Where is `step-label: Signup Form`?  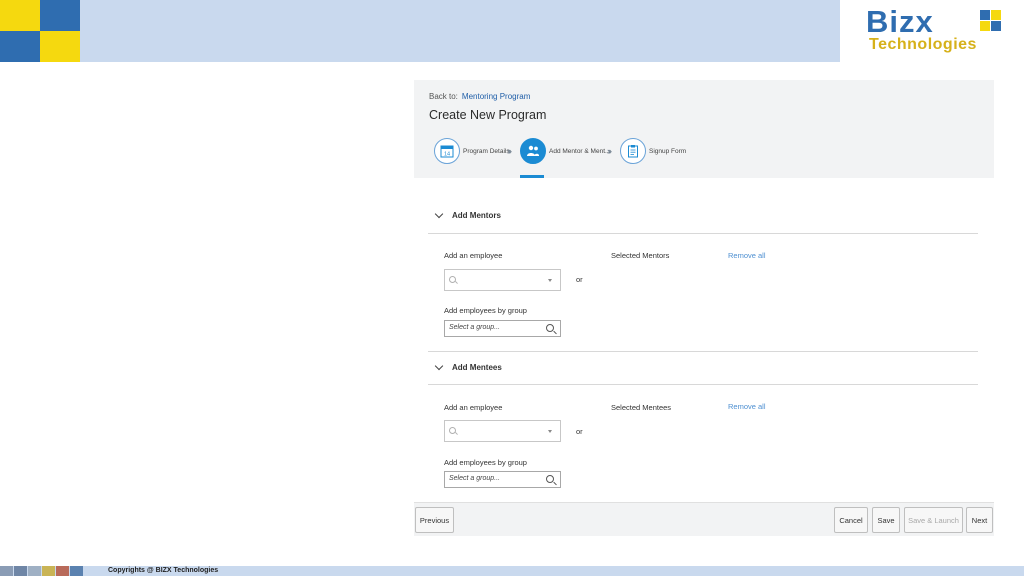 step-label: Signup Form is located at coordinates (668, 151).